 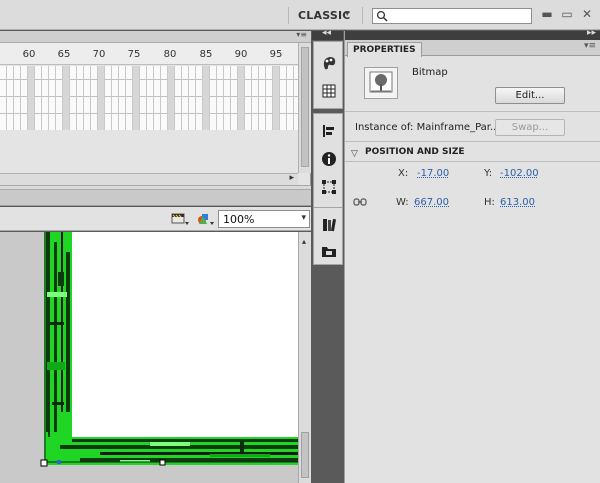 I want to click on y-field: -102.00, so click(x=519, y=173).